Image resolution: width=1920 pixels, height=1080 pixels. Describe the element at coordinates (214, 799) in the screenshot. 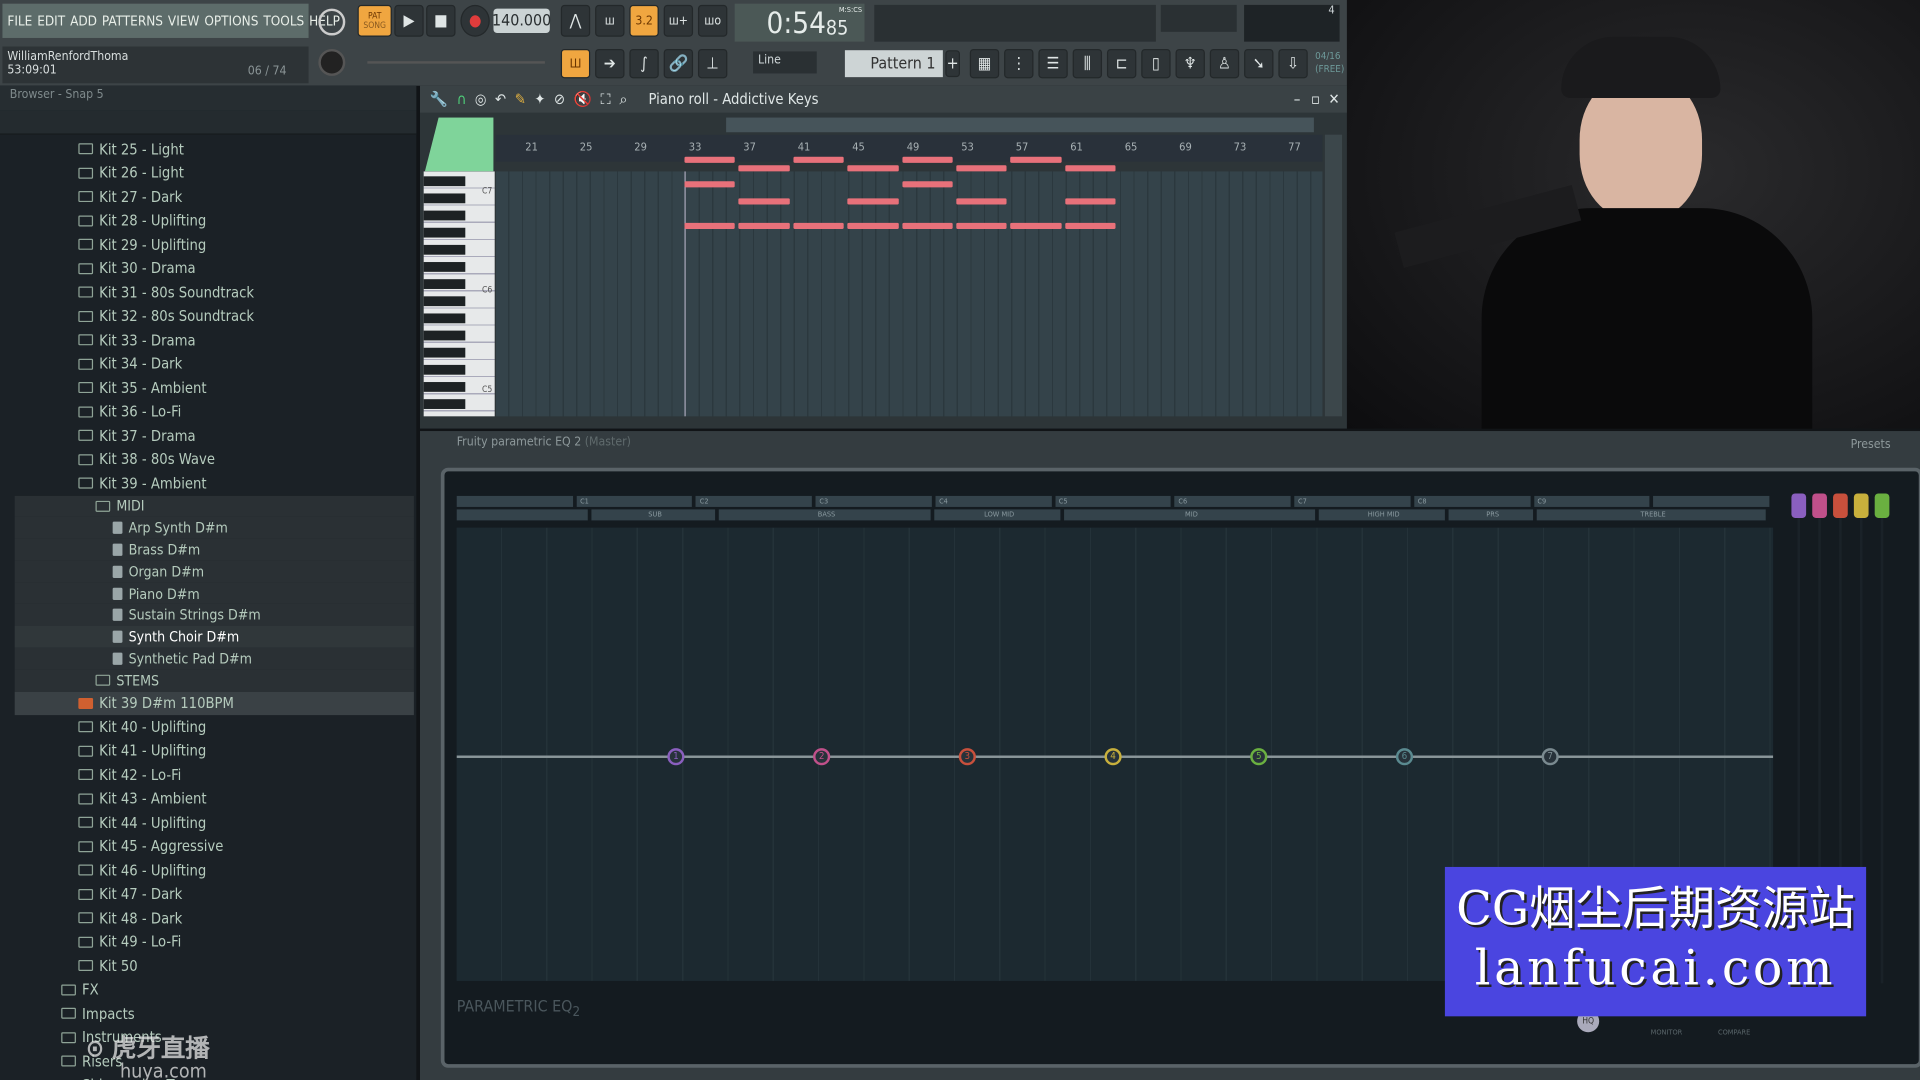

I see `browser-item: Kit 43 - Ambient` at that location.